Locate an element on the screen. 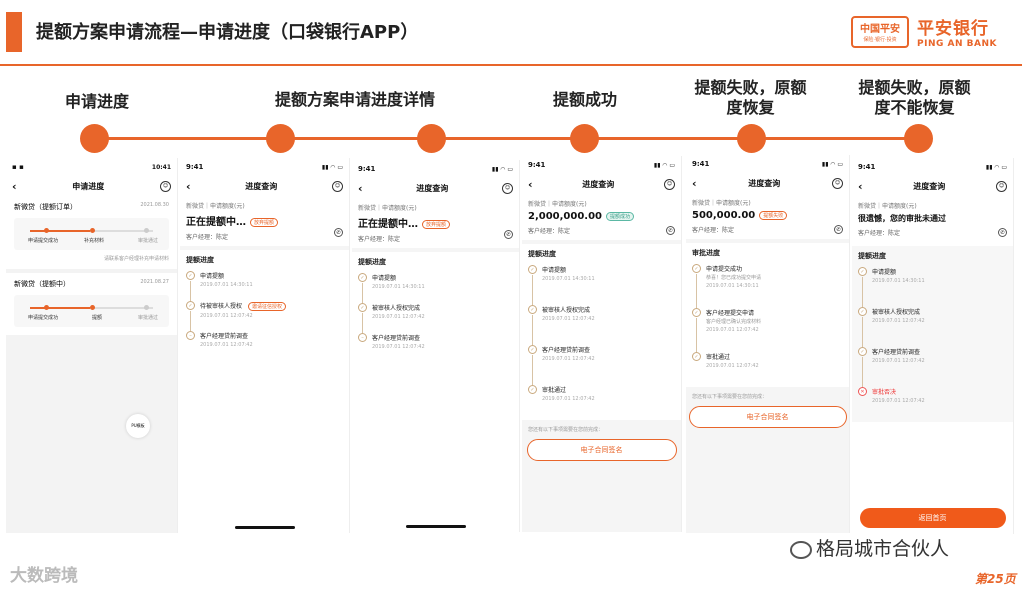 The height and width of the screenshot is (591, 1022). invite-auth-button: 邀请征信授权 is located at coordinates (267, 306).